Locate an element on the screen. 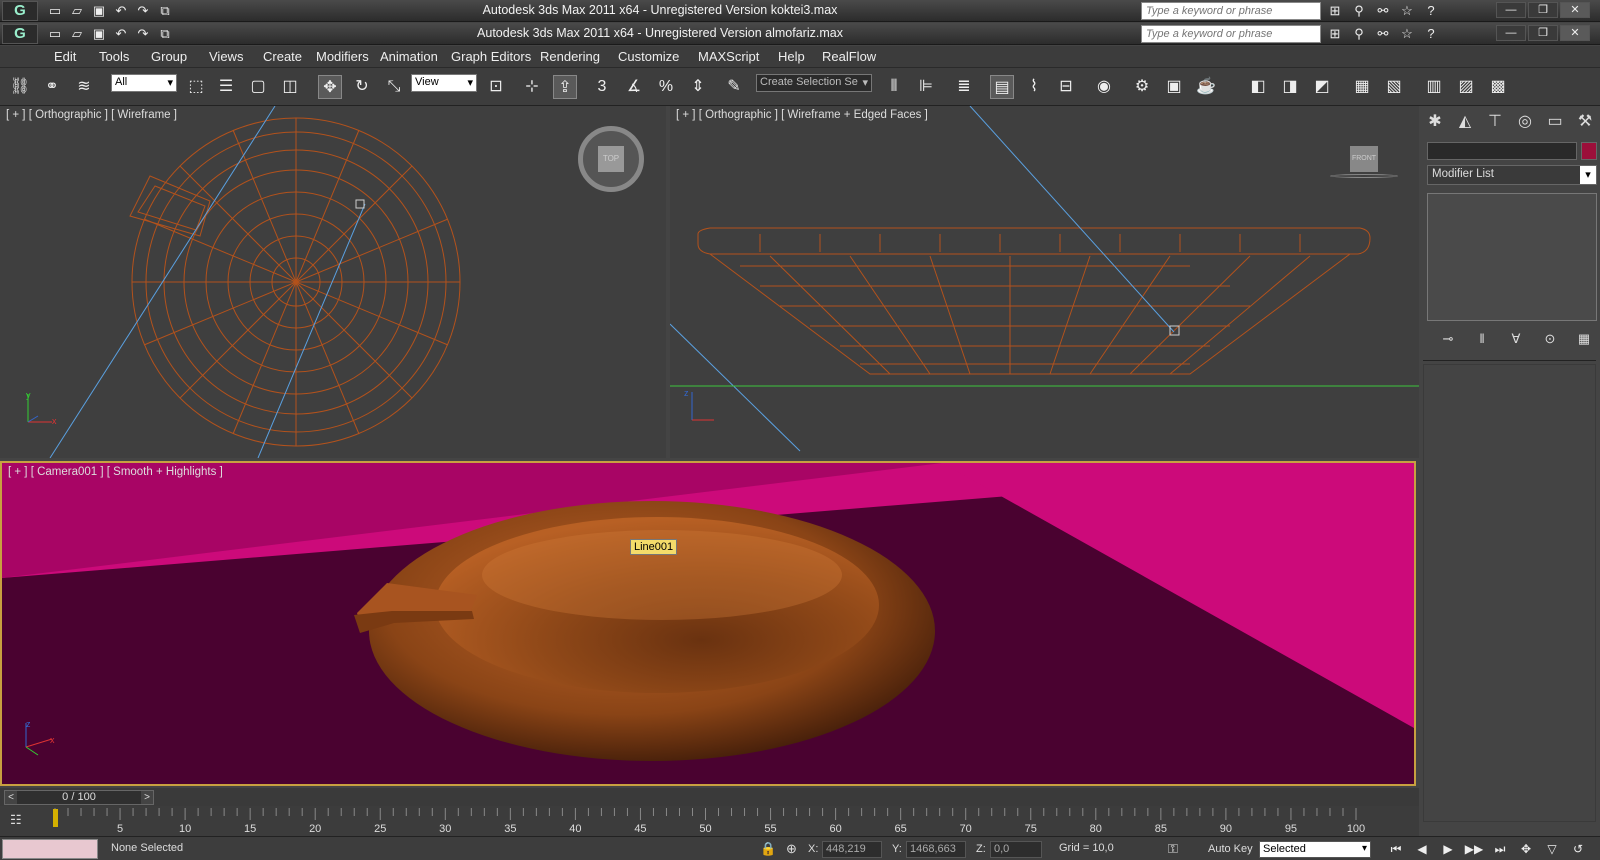 Image resolution: width=1600 pixels, height=860 pixels. realflow-bin-mesh-icon: ▥ is located at coordinates (1434, 87).